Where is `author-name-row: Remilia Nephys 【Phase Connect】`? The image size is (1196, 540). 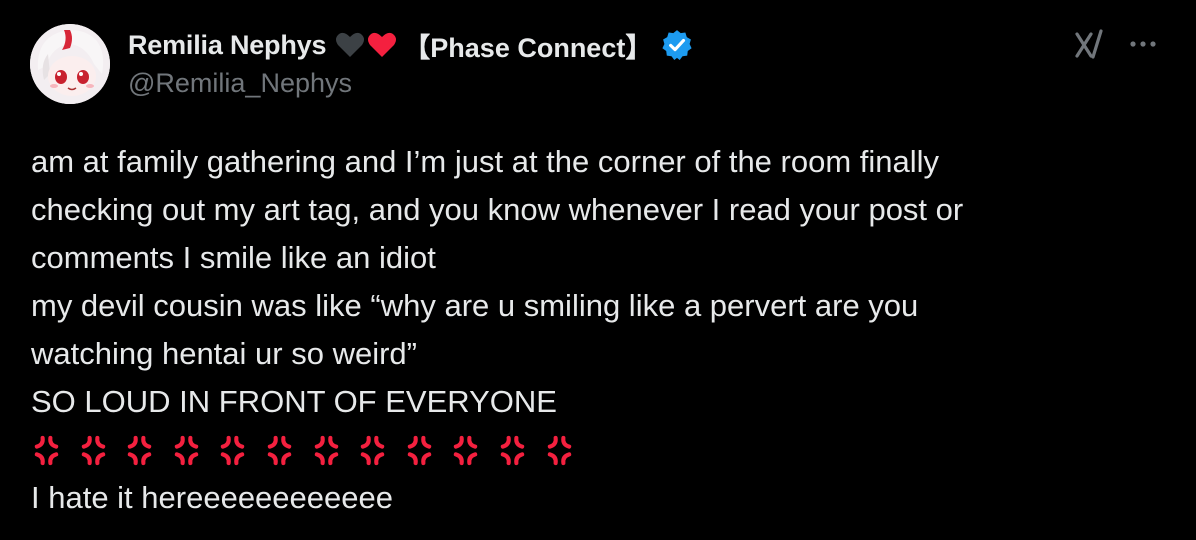 author-name-row: Remilia Nephys 【Phase Connect】 is located at coordinates (411, 45).